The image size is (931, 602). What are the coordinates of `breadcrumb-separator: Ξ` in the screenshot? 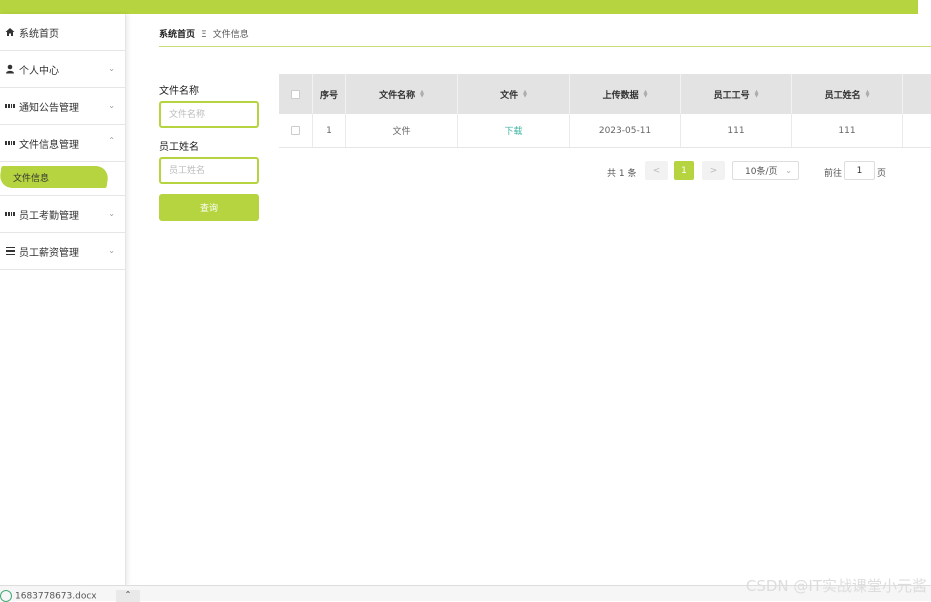 It's located at (204, 35).